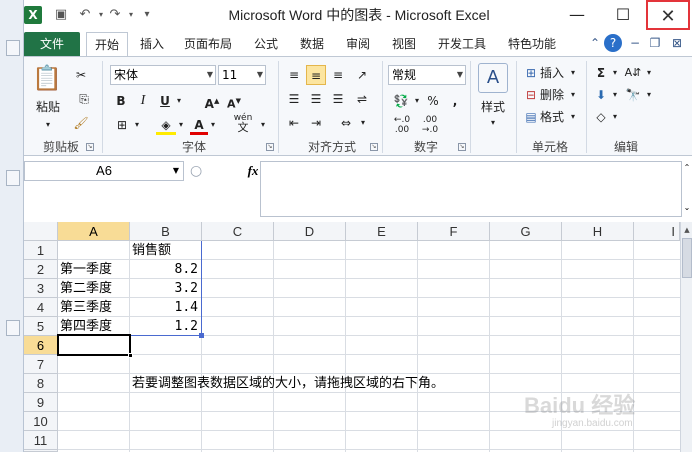 This screenshot has height=452, width=692. I want to click on fill-dropdown-icon: ▾, so click(615, 95).